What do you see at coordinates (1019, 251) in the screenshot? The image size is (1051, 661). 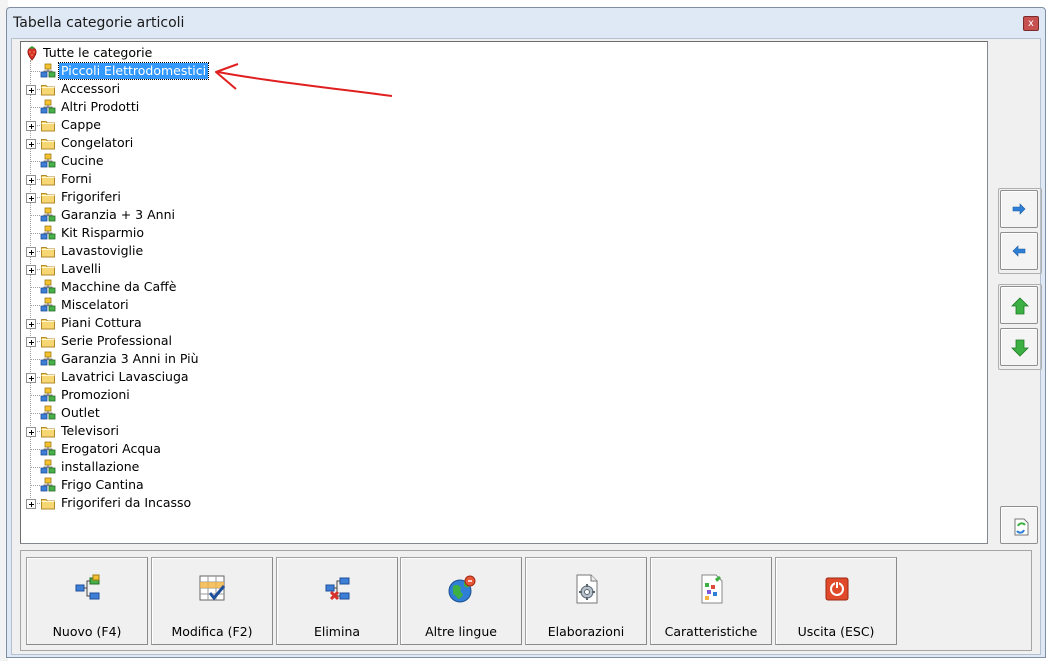 I see `move-left-button` at bounding box center [1019, 251].